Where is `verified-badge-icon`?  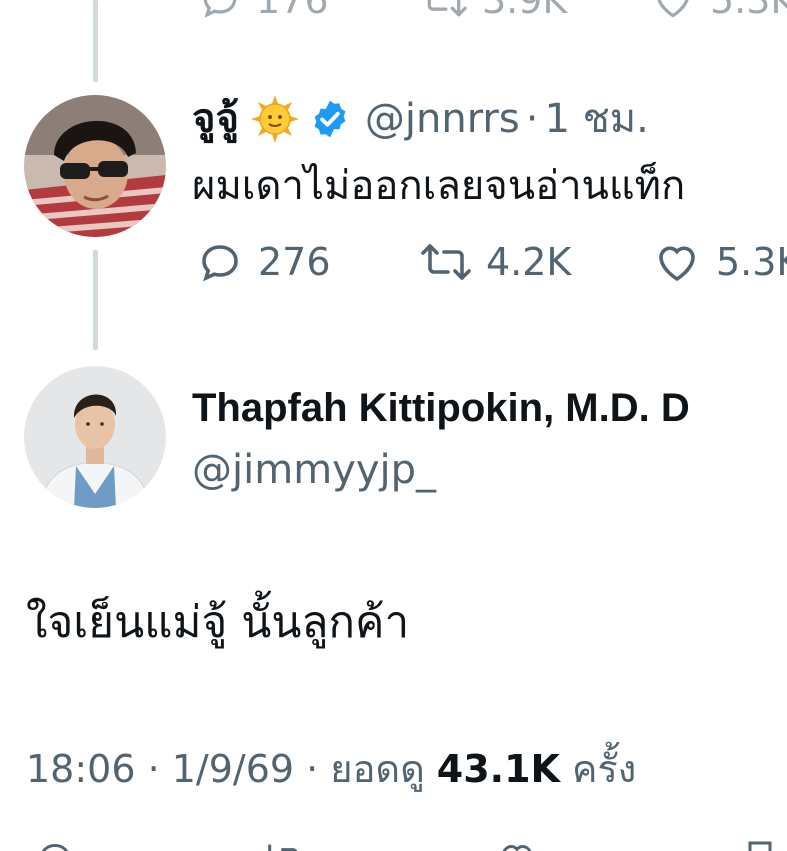
verified-badge-icon is located at coordinates (330, 119).